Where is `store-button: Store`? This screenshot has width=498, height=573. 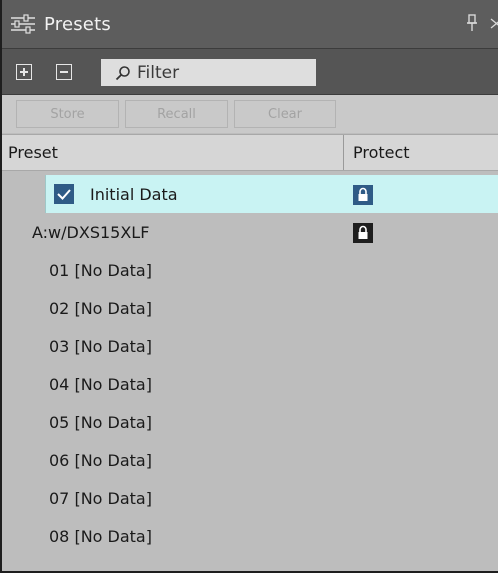
store-button: Store is located at coordinates (67, 114).